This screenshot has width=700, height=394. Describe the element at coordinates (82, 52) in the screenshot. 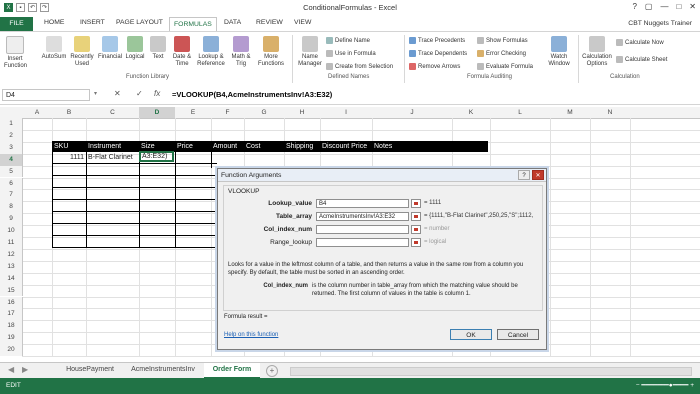

I see `recently-used-button: Recently Used` at that location.